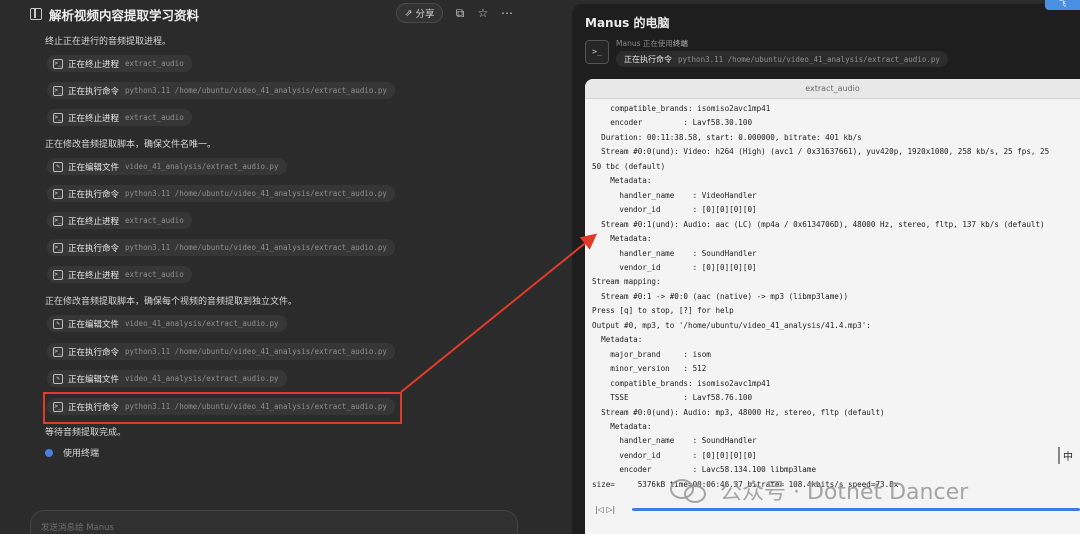 This screenshot has width=1080, height=534. What do you see at coordinates (844, 492) in the screenshot?
I see `watermark-text: 公众号 · Dotnet Dancer` at bounding box center [844, 492].